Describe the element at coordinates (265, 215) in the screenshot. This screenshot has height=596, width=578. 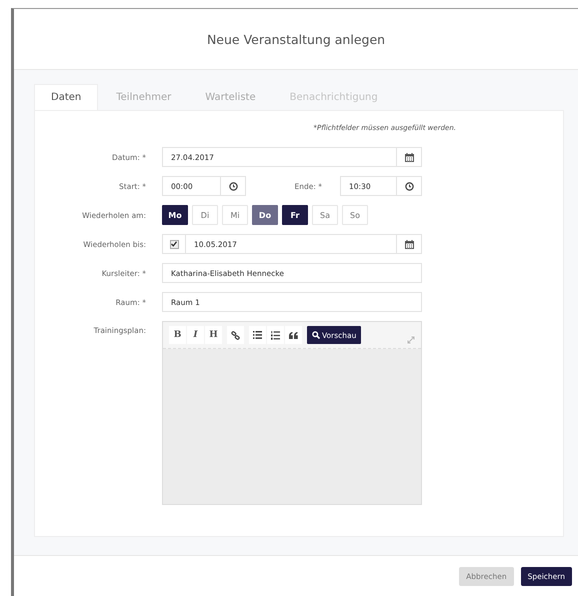
I see `weekday-toggle: Do` at that location.